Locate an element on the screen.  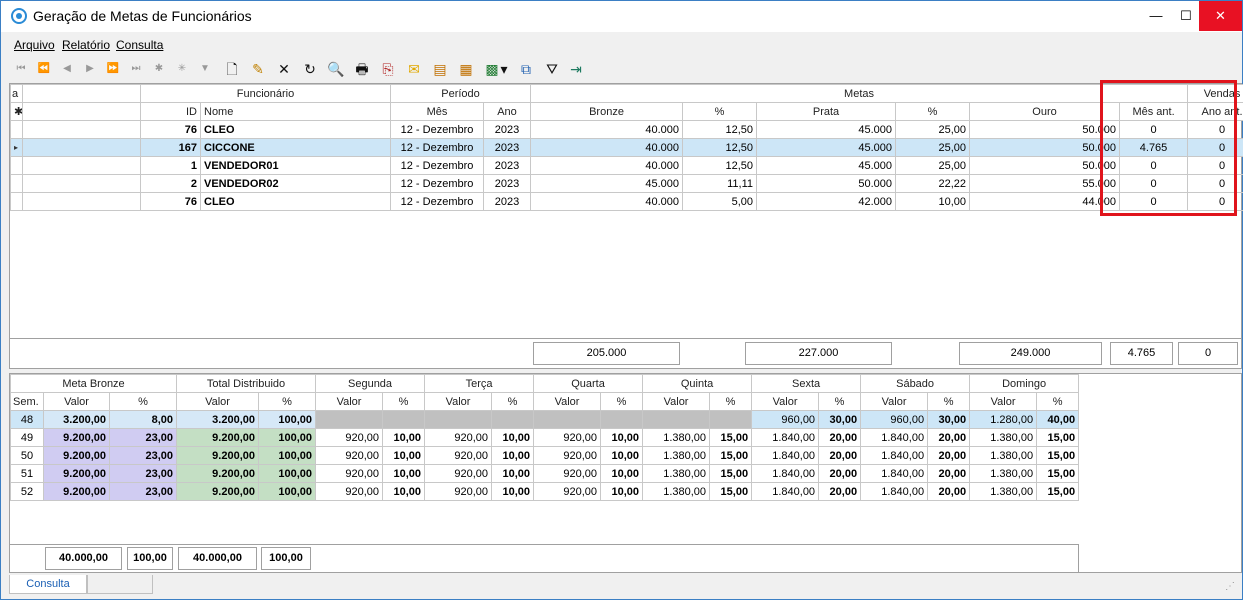
week-cell: 52 is located at coordinates (27, 491).